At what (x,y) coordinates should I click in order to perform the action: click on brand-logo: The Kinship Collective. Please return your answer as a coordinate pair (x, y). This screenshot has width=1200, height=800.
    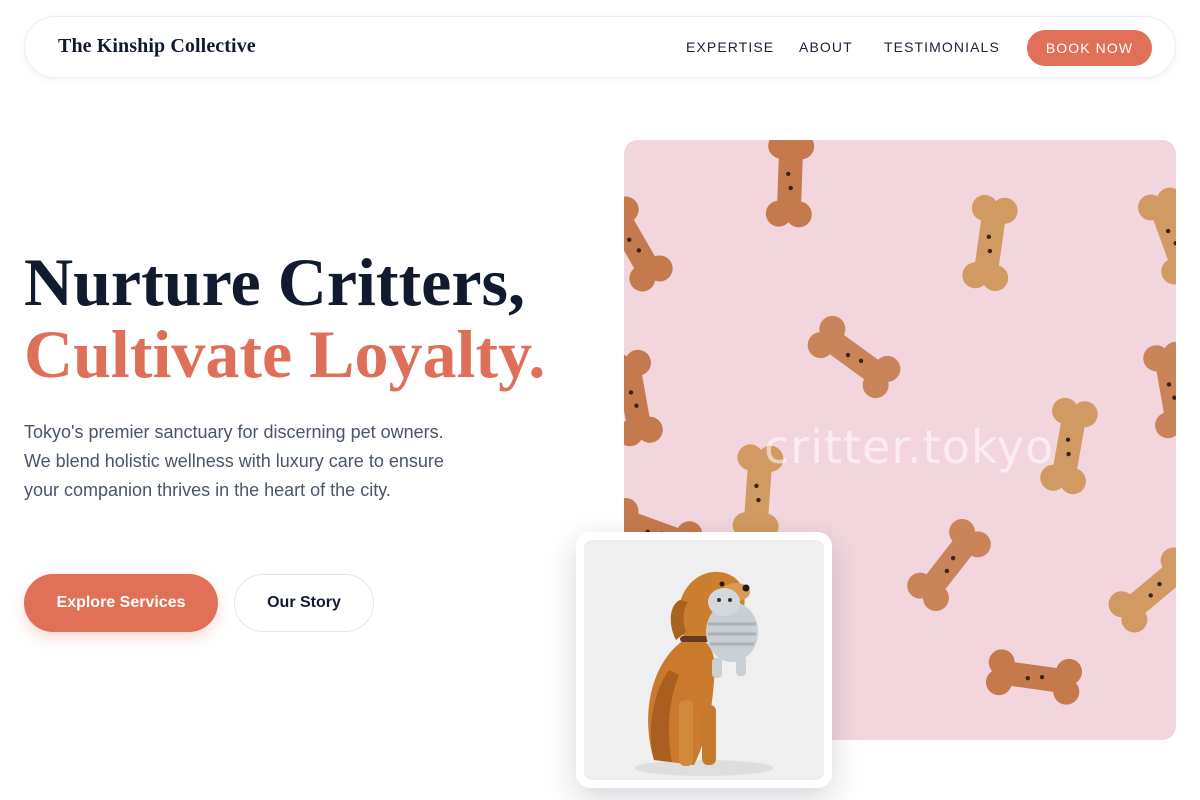
    Looking at the image, I should click on (157, 46).